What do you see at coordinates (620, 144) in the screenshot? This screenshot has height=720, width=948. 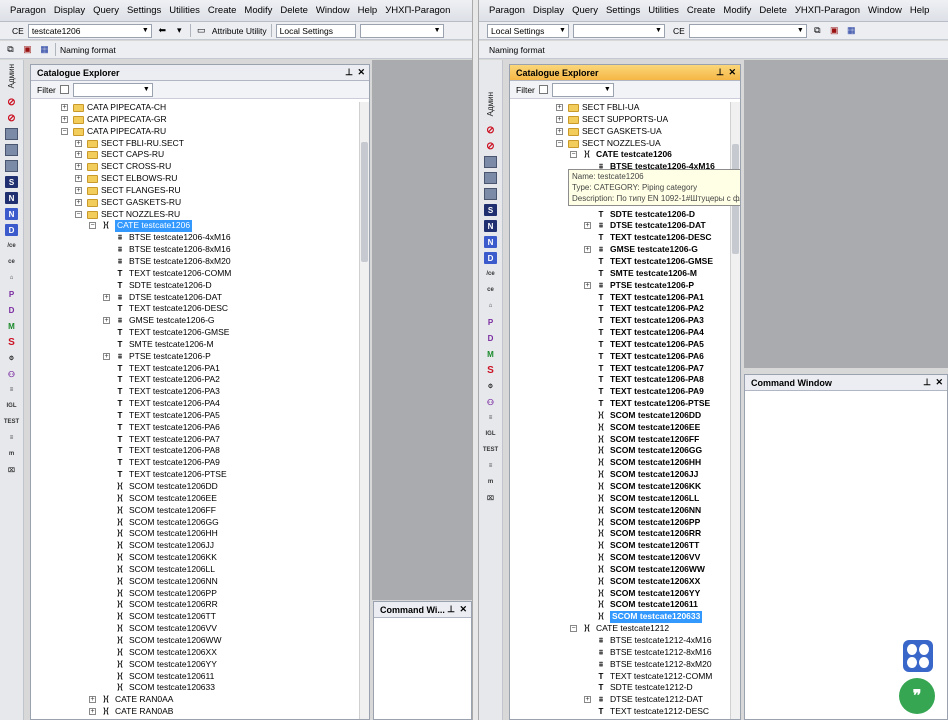 I see `tree-item: − SECT NOZZLES-UA` at bounding box center [620, 144].